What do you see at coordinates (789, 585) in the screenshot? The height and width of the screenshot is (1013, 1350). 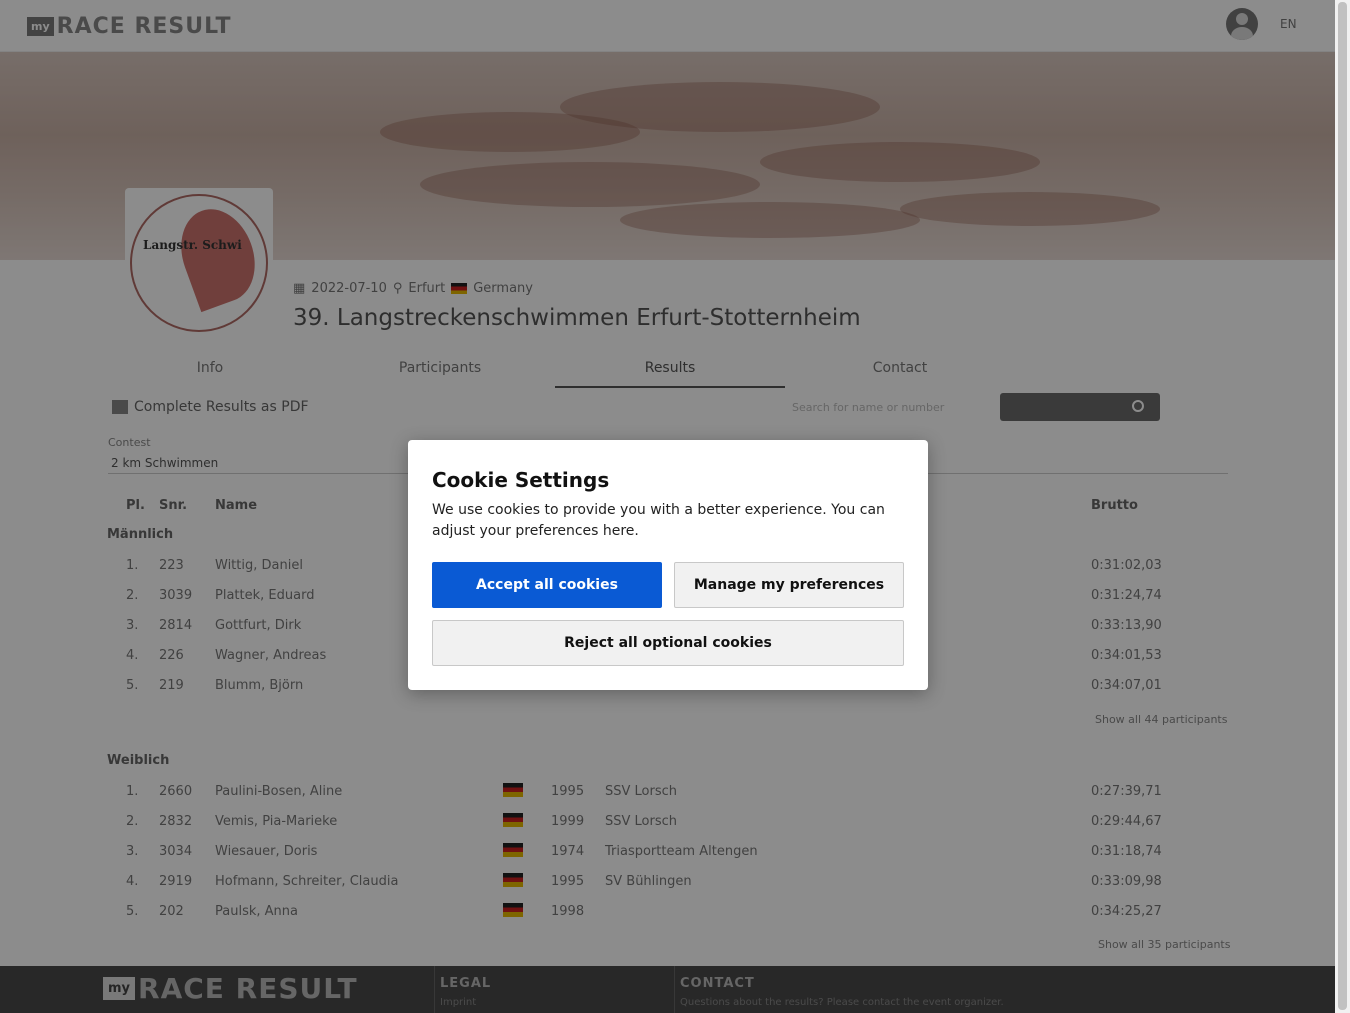 I see `manage-preferences-button: Manage my preferences` at bounding box center [789, 585].